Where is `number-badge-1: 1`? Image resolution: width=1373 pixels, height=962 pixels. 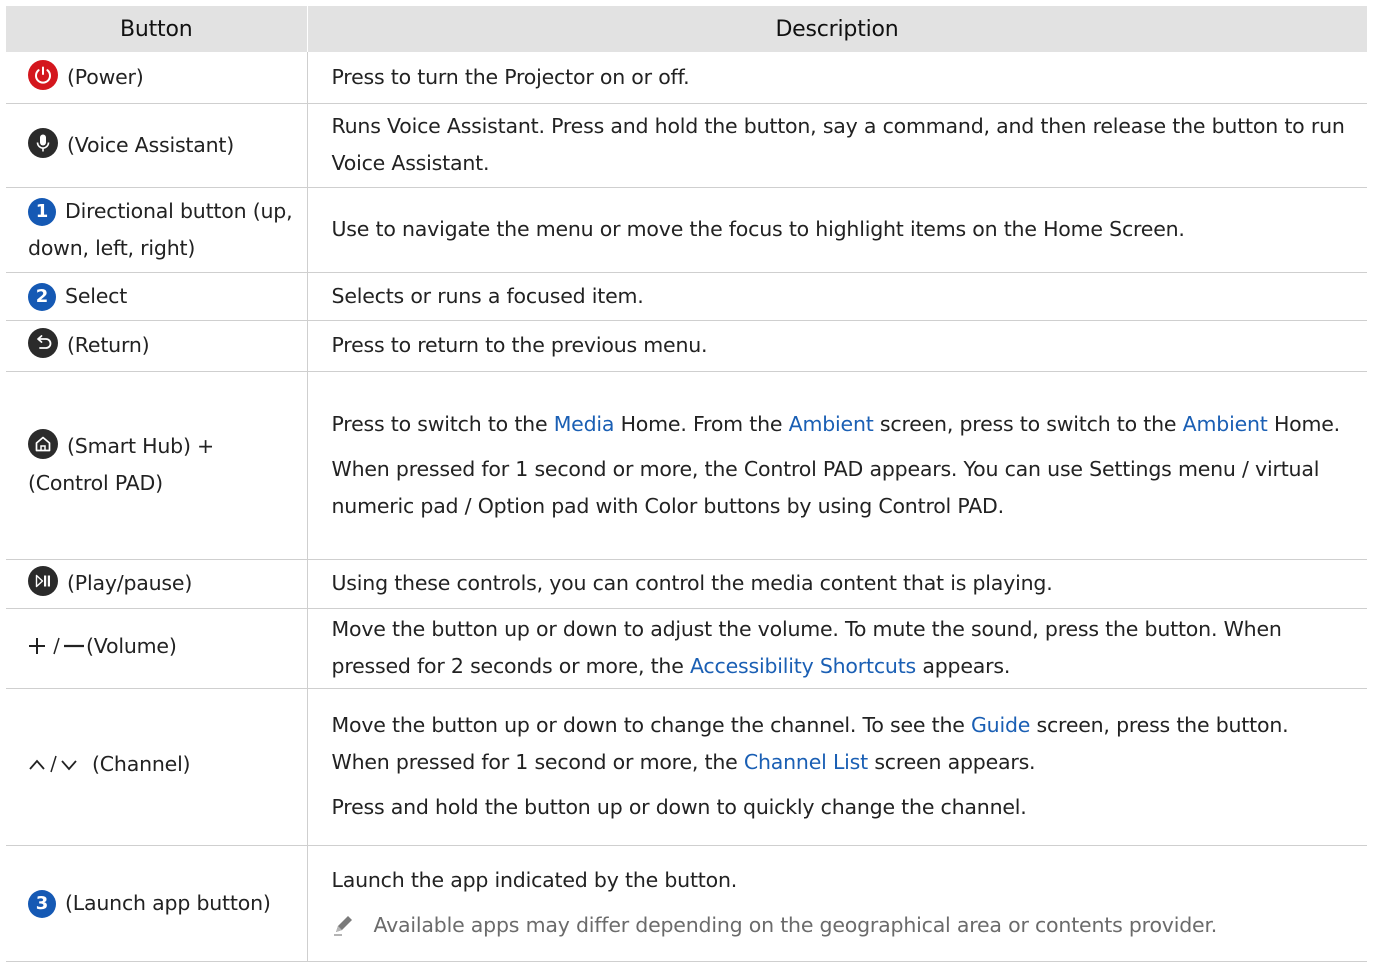 number-badge-1: 1 is located at coordinates (42, 211).